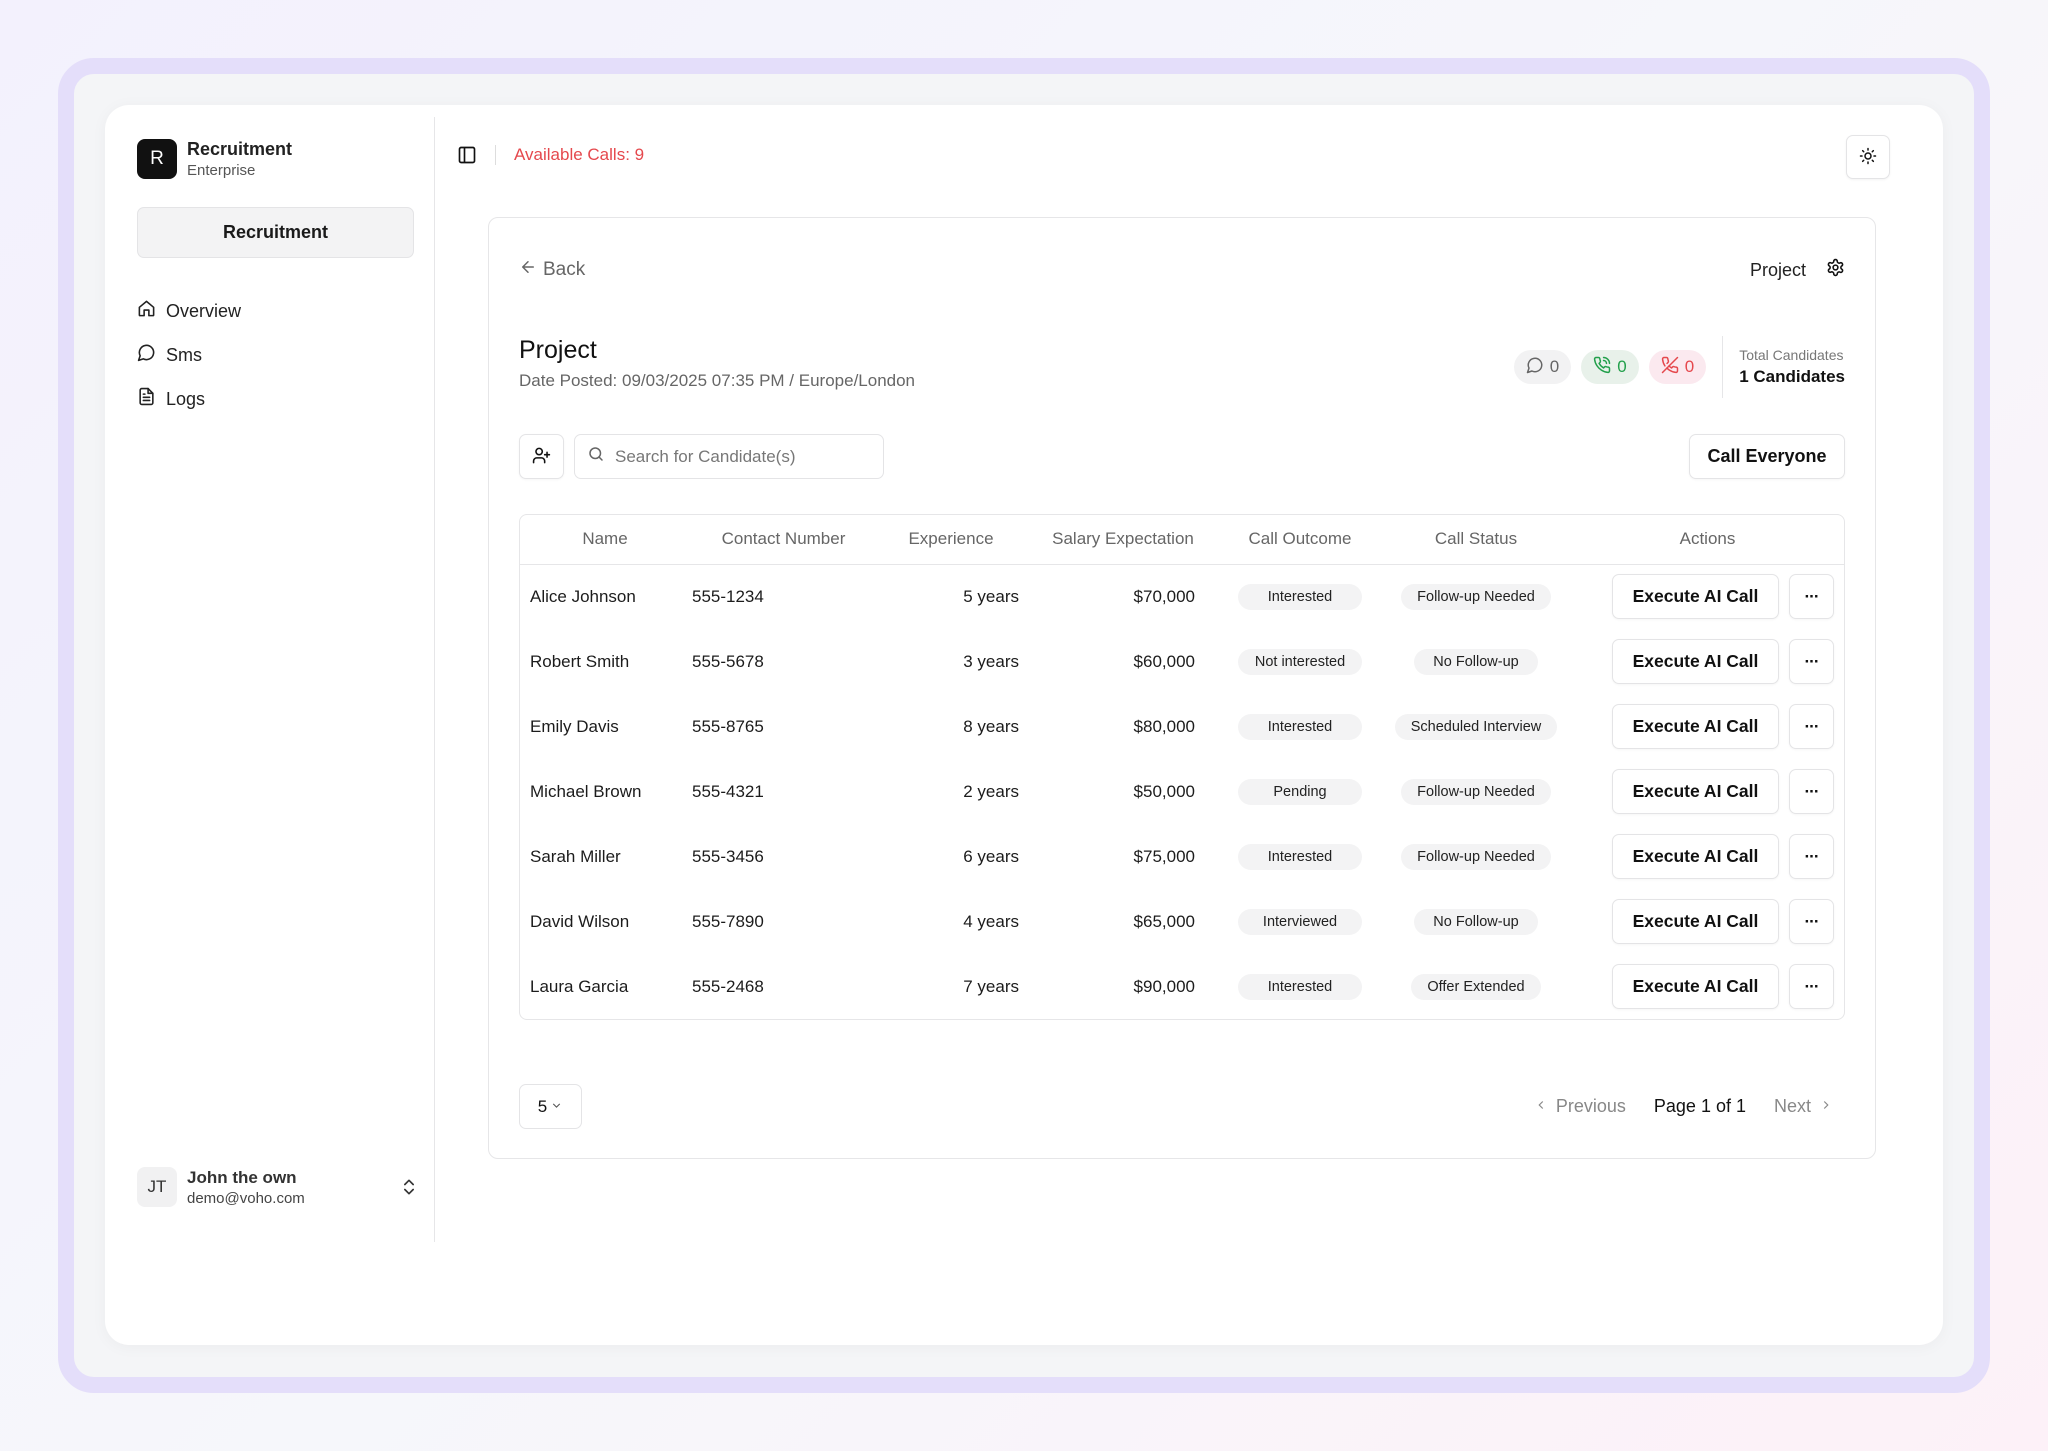 Image resolution: width=2048 pixels, height=1451 pixels. I want to click on pagination: 5 Previous Page 1 of 1 Next, so click(1182, 1106).